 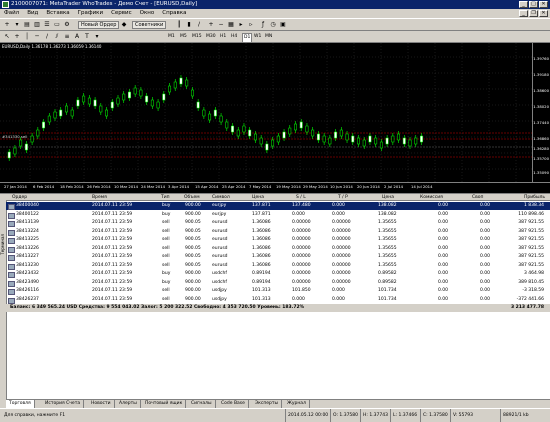 I want to click on channel-icon: ⫽, so click(x=57, y=37).